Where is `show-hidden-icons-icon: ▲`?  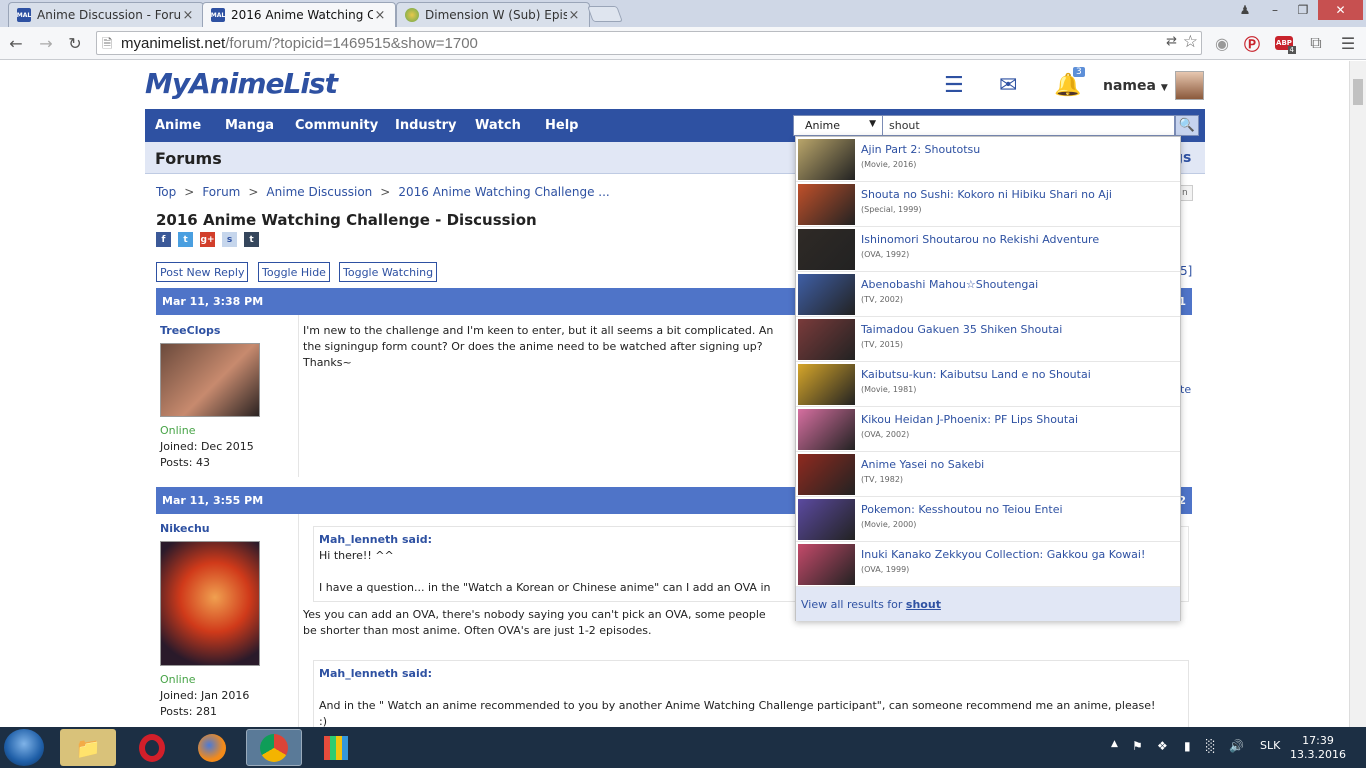 show-hidden-icons-icon: ▲ is located at coordinates (1114, 744).